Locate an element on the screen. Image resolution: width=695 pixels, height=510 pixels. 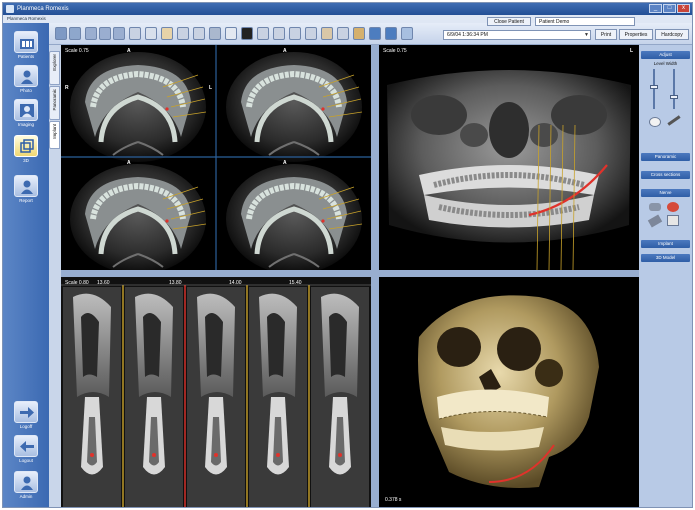
tool-nerve-icon is located at coordinates (359, 33).